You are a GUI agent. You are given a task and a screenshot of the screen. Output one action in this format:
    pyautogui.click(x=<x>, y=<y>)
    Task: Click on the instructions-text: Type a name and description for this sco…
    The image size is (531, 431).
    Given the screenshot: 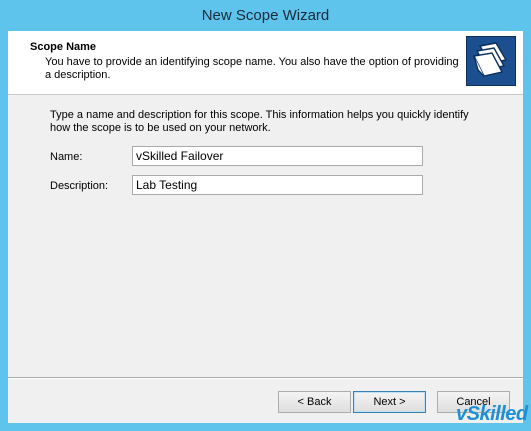 What is the action you would take?
    pyautogui.click(x=259, y=121)
    